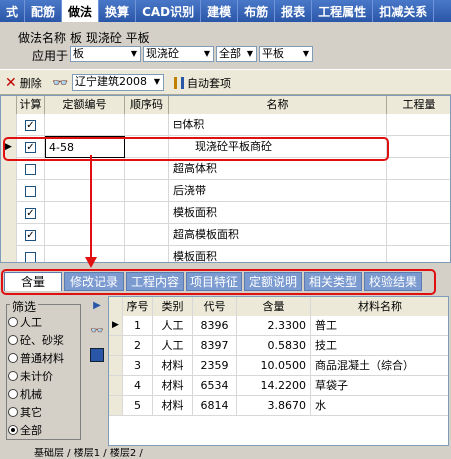  What do you see at coordinates (33, 281) in the screenshot?
I see `lower-tab-0: 含量` at bounding box center [33, 281].